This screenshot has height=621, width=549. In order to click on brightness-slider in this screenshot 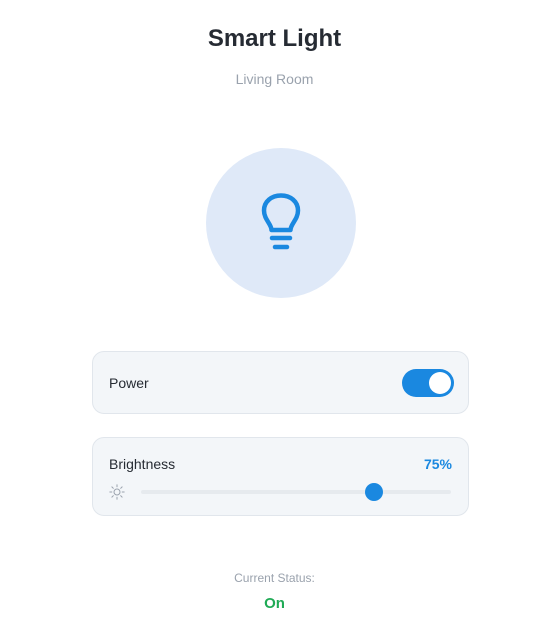, I will do `click(296, 492)`.